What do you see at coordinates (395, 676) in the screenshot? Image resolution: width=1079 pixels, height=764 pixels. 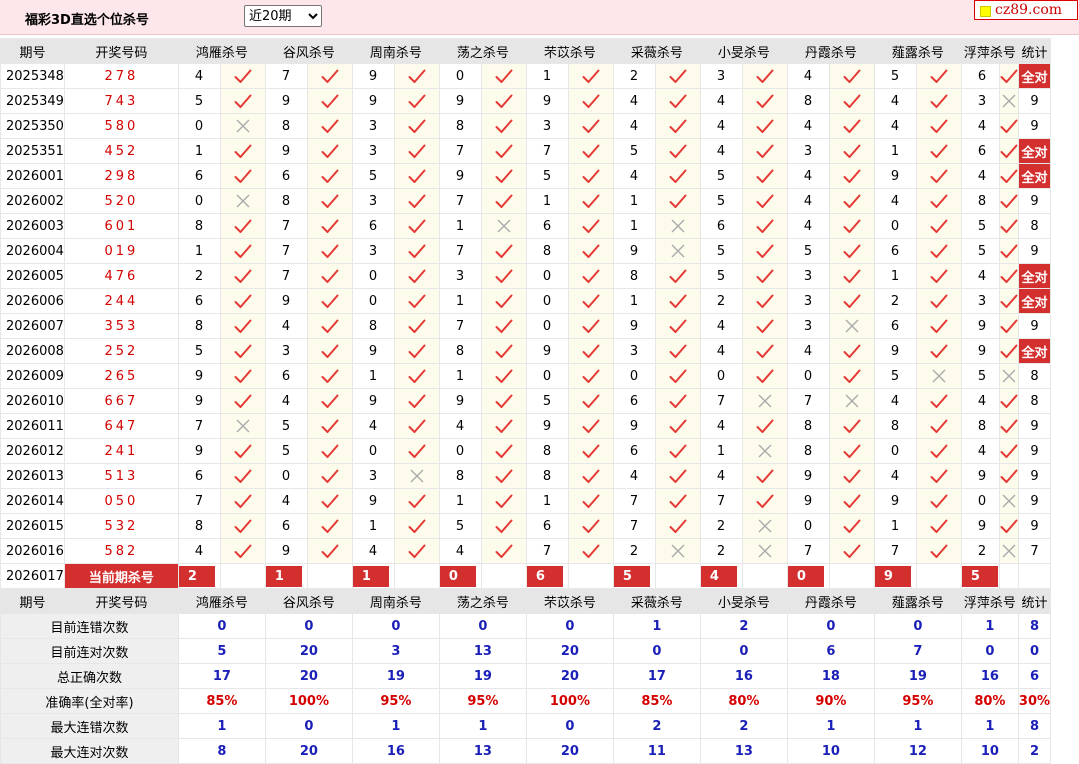 I see `stats-value: 19` at bounding box center [395, 676].